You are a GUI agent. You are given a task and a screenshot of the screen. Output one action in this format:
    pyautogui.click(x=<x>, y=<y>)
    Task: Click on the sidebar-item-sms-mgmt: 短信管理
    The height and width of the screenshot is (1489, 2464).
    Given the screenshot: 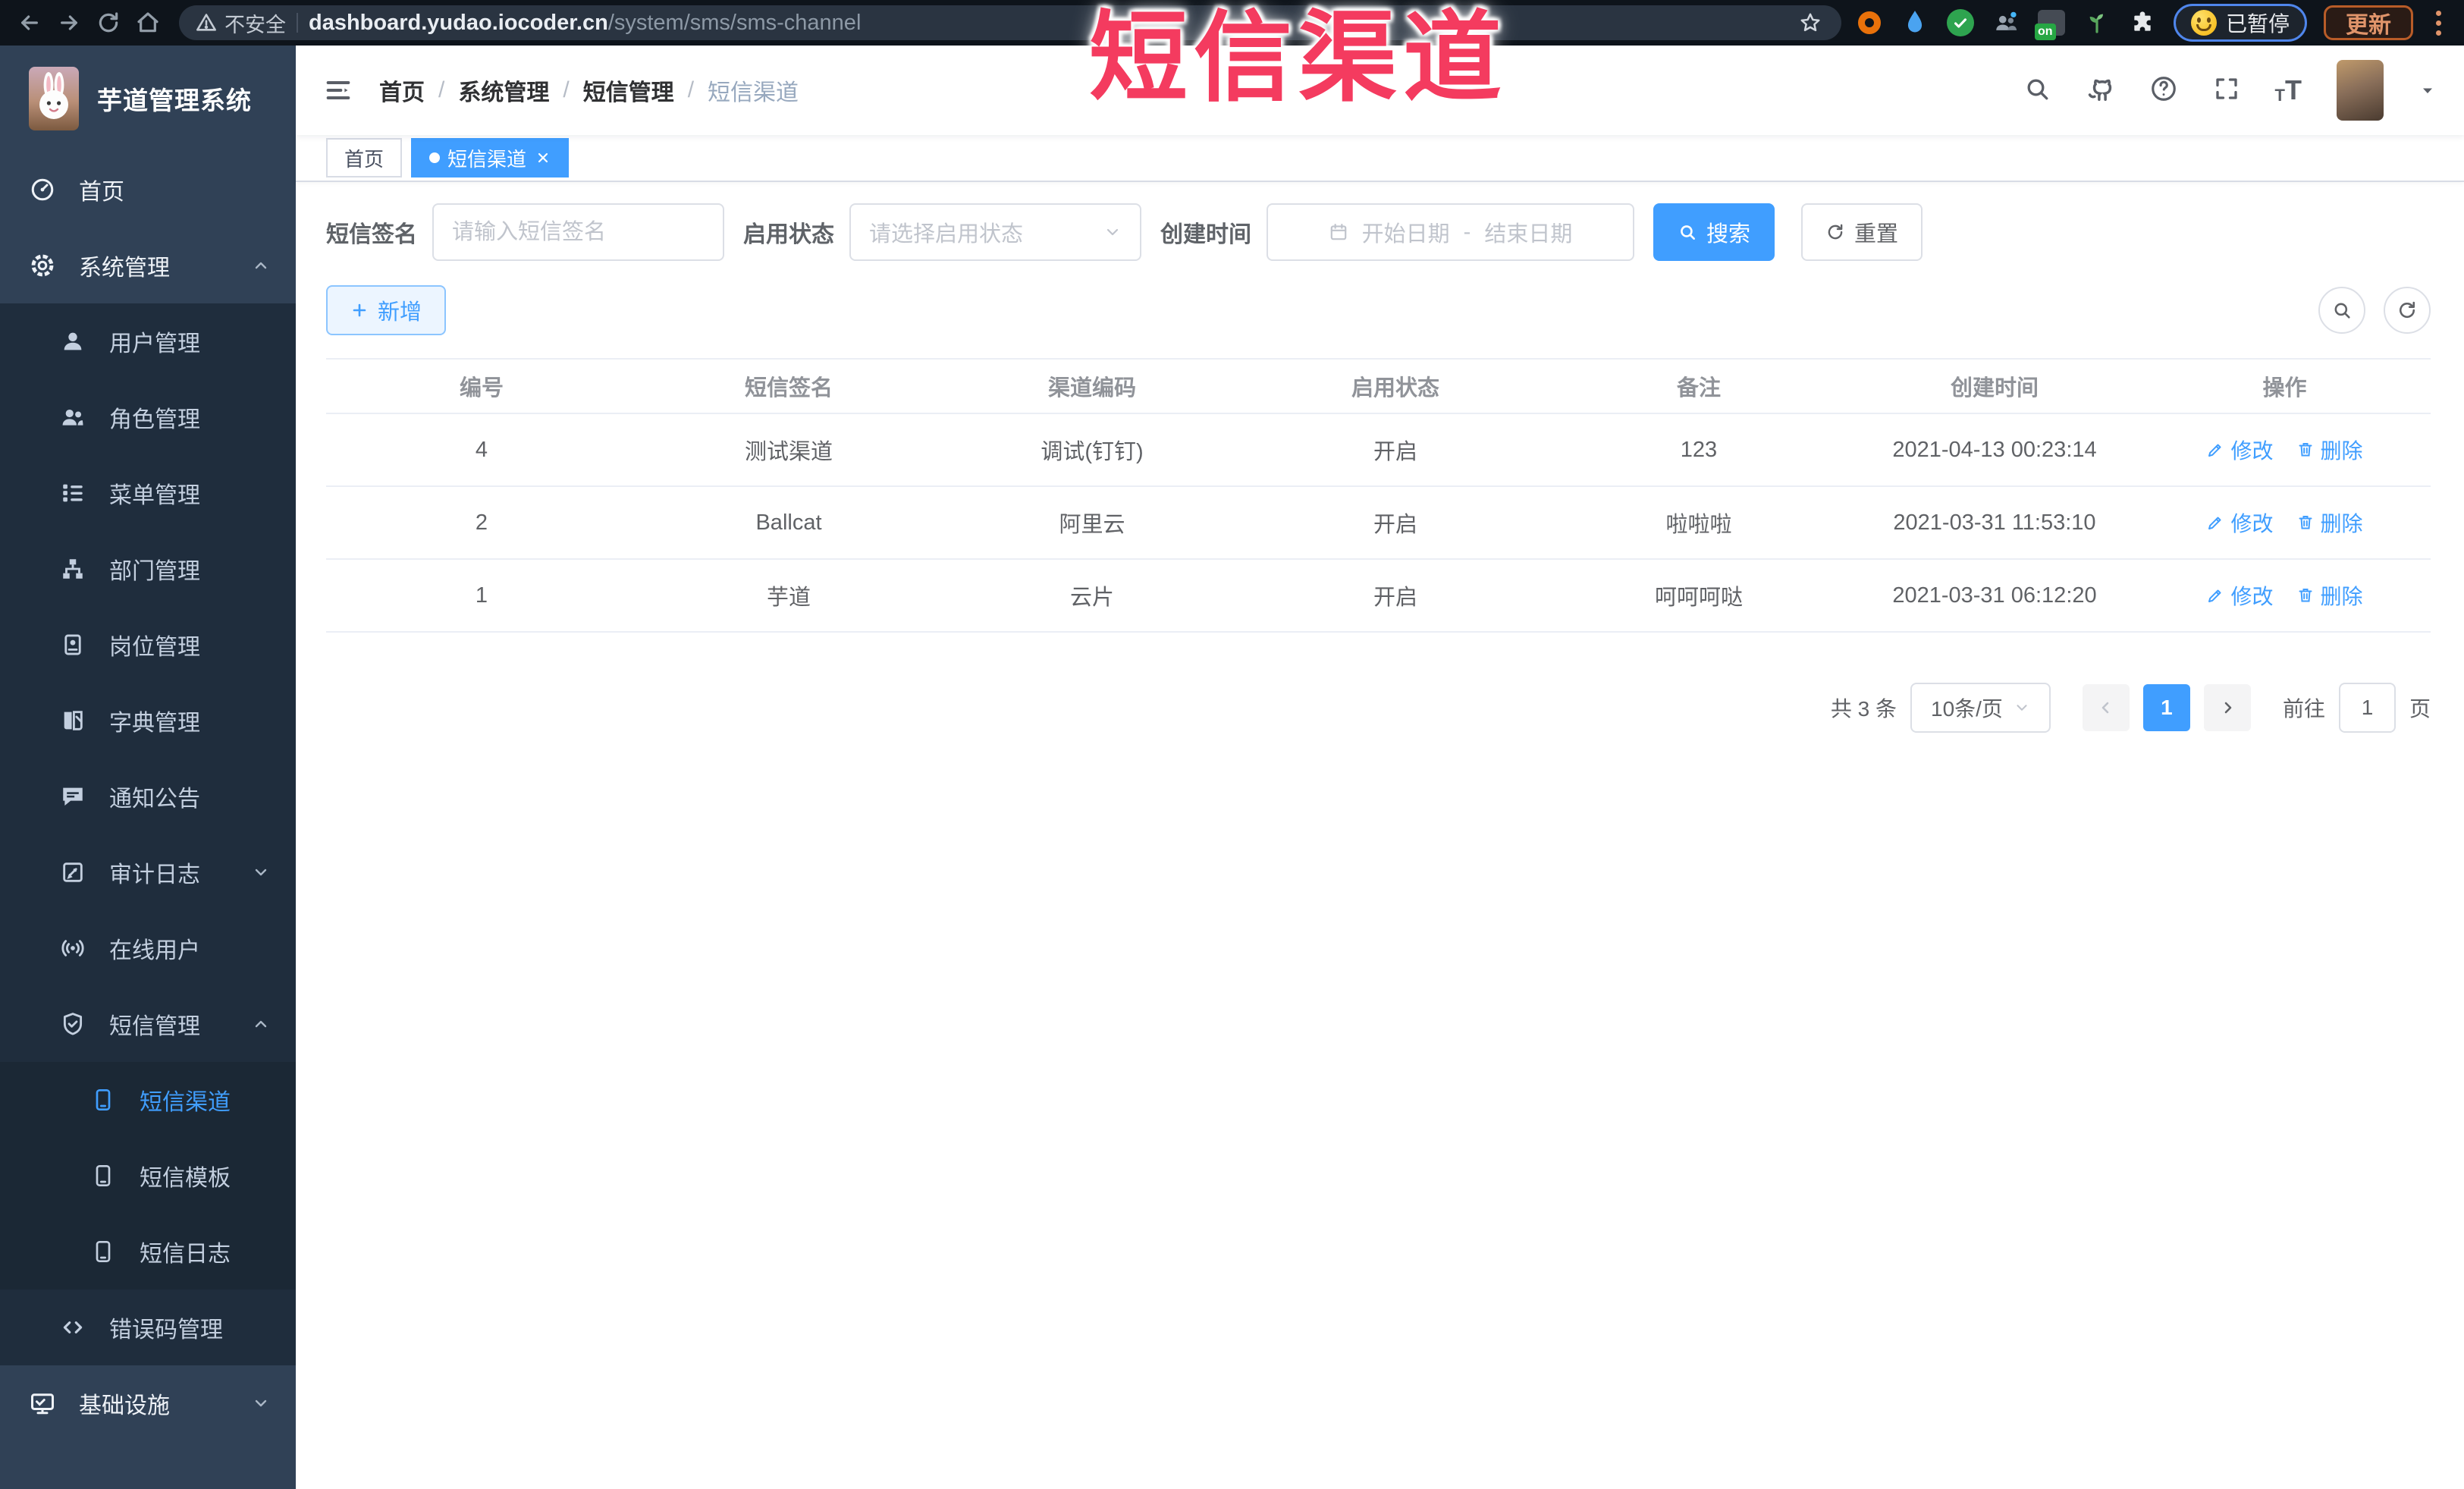 What is the action you would take?
    pyautogui.click(x=148, y=1024)
    